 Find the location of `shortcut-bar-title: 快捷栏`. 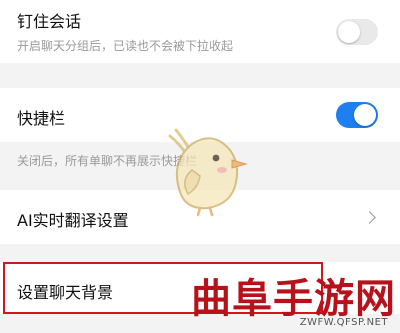

shortcut-bar-title: 快捷栏 is located at coordinates (41, 118).